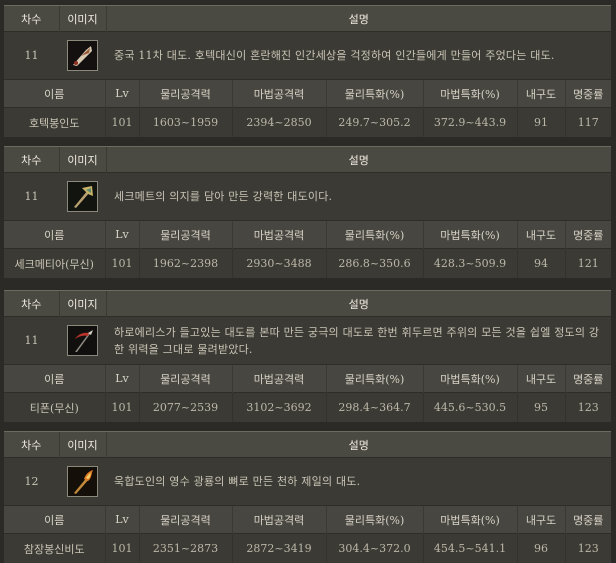 This screenshot has height=563, width=616. I want to click on magic-special-value: 445.6~530.5, so click(470, 408).